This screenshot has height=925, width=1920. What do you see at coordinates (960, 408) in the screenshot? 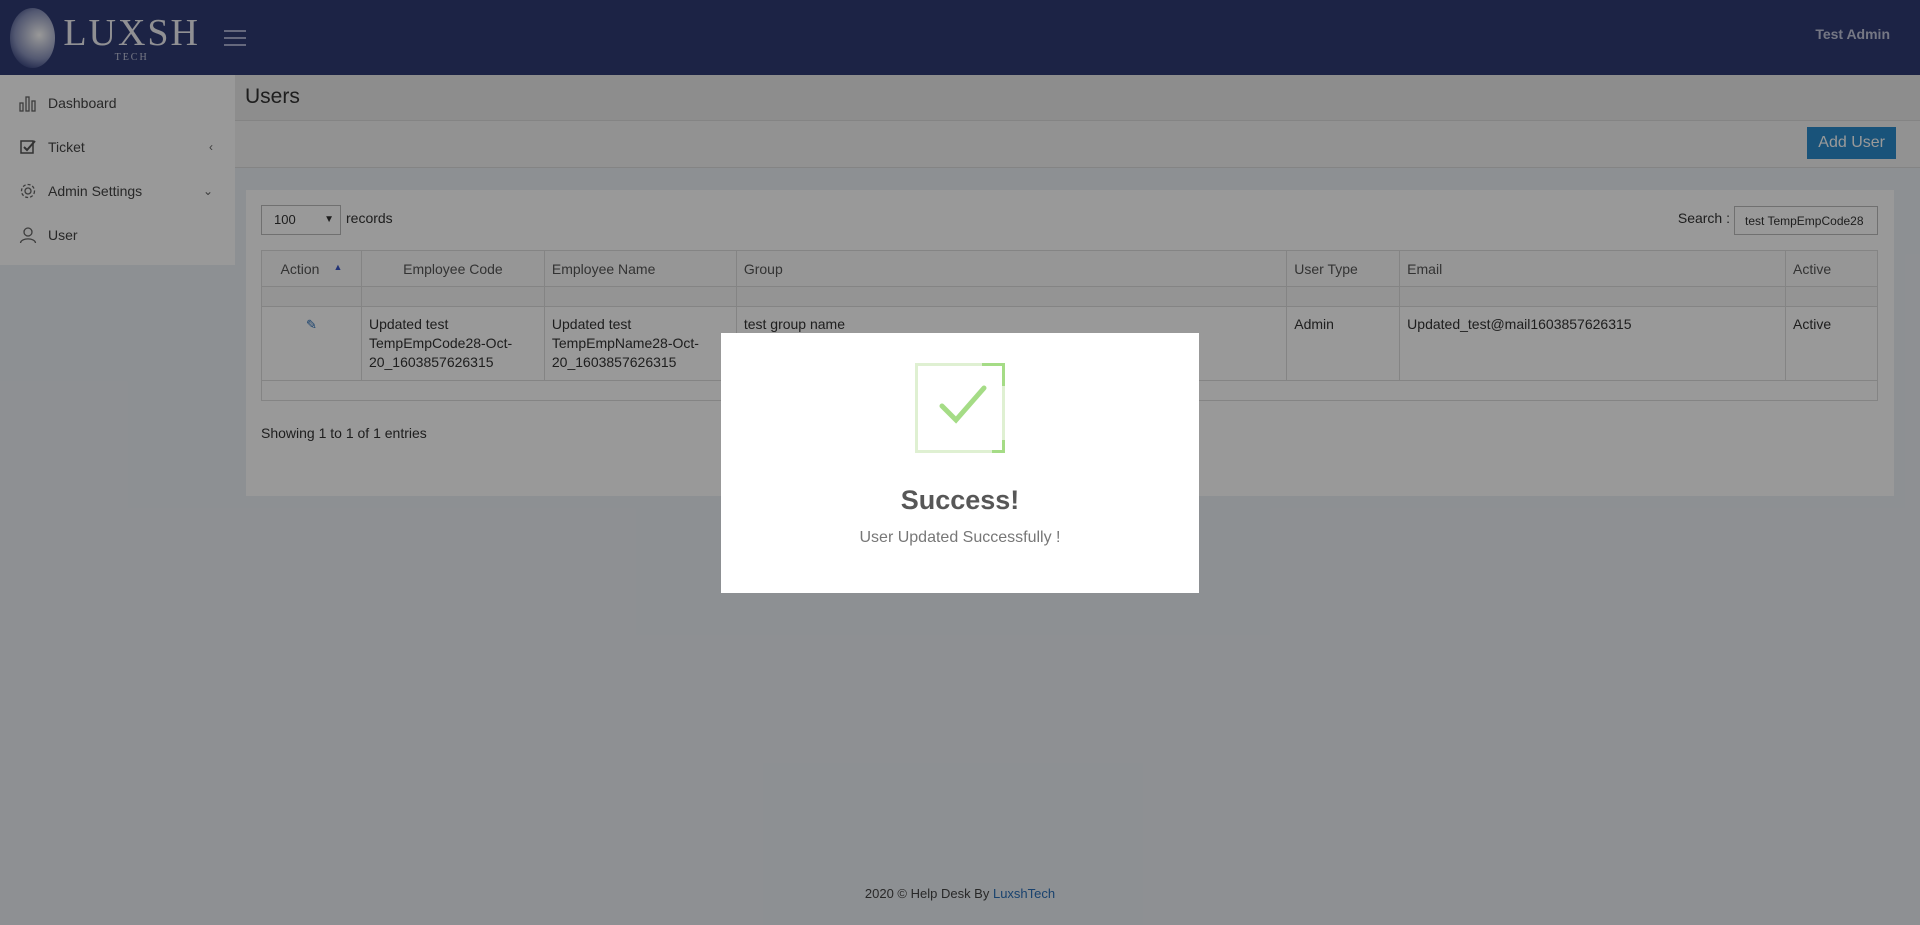
I see `success-check-icon` at bounding box center [960, 408].